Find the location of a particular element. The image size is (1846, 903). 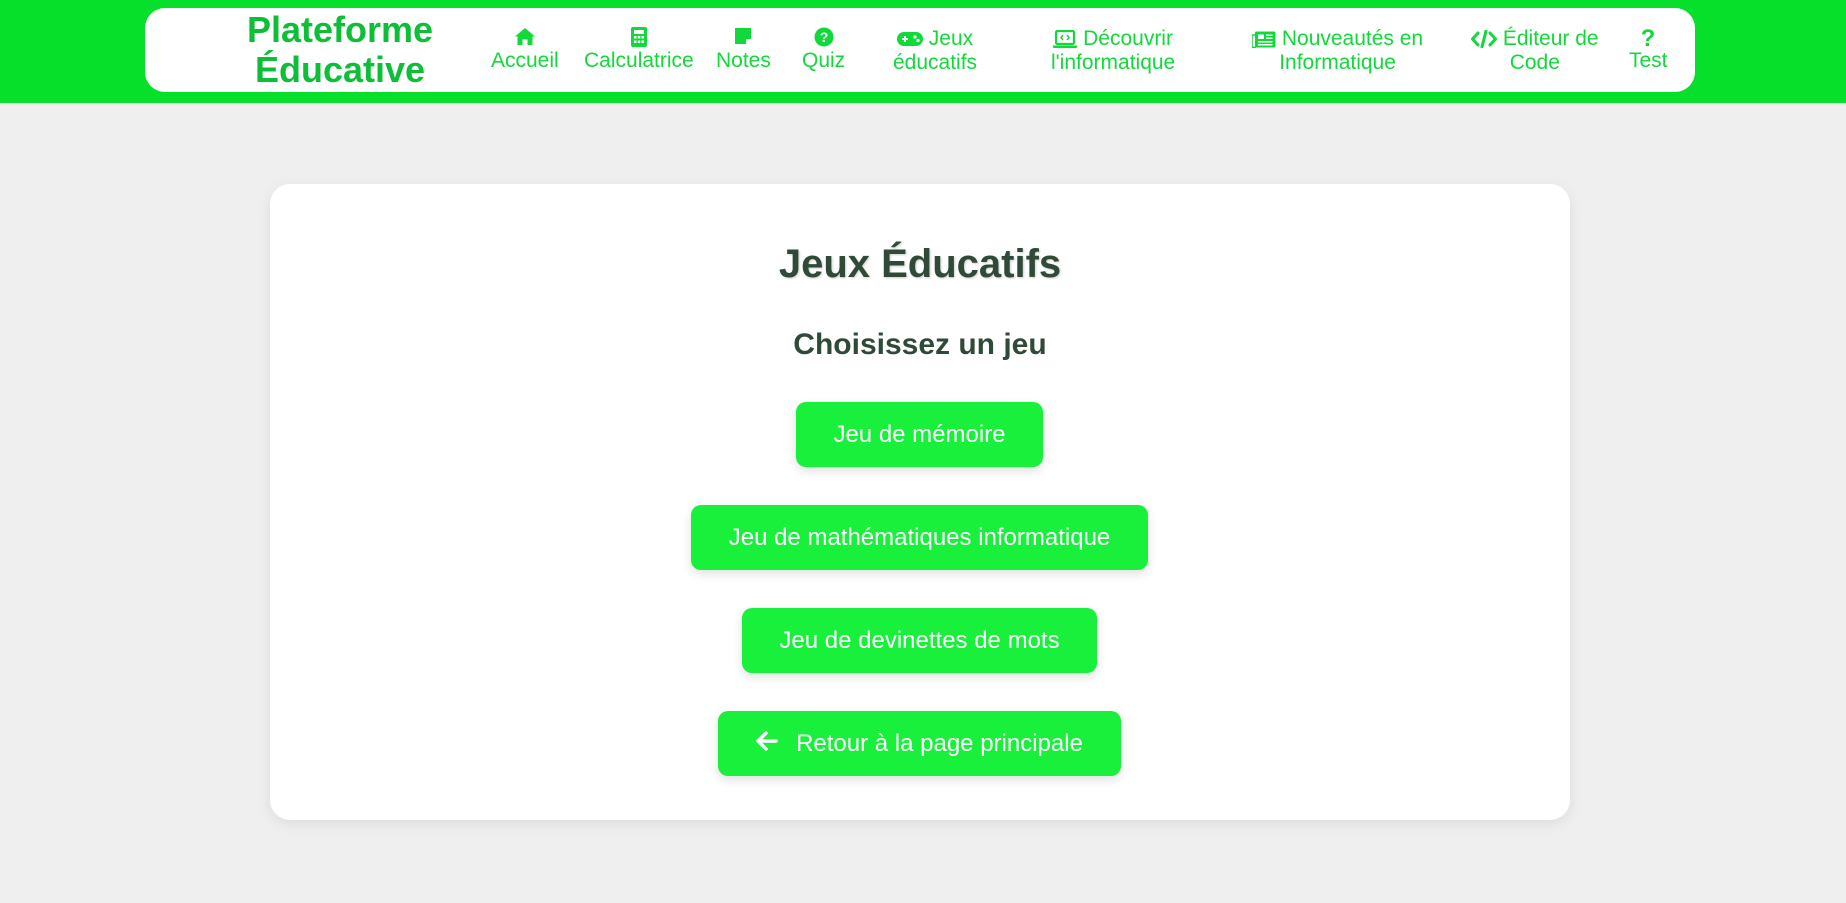

nav-label-line-1: Nouveautés en is located at coordinates (1352, 38).